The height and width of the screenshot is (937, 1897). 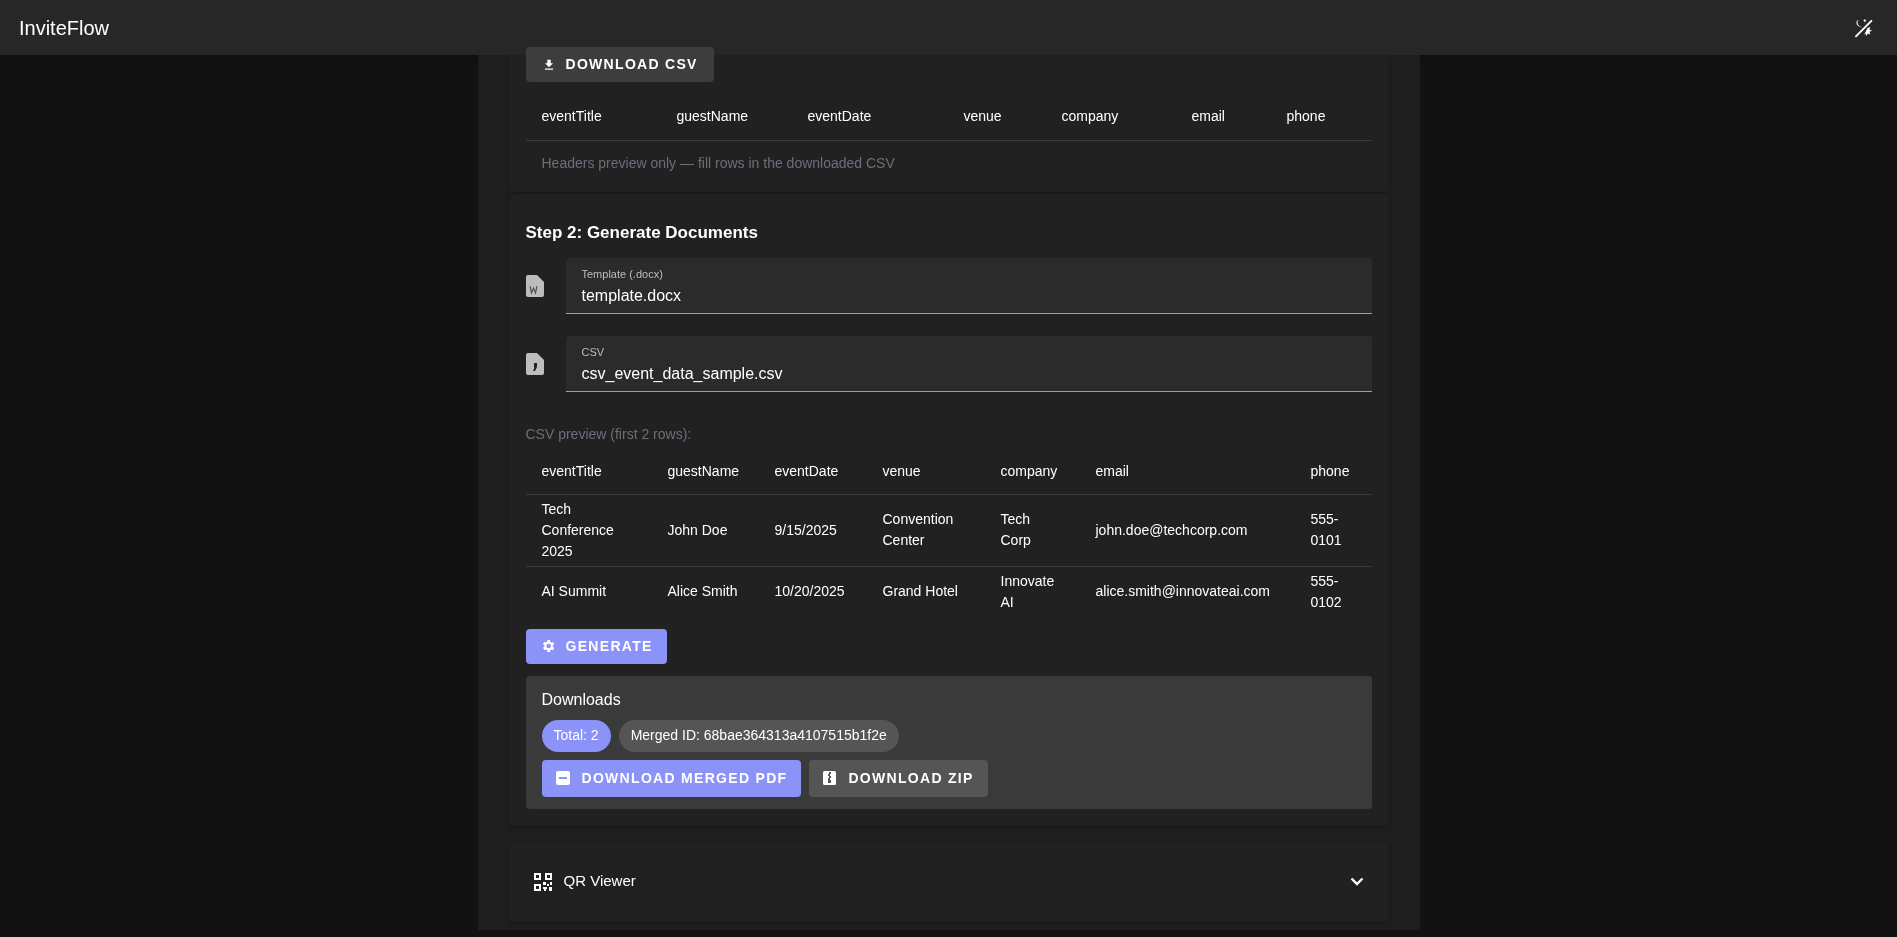 What do you see at coordinates (581, 699) in the screenshot?
I see `downloads-title: Downloads` at bounding box center [581, 699].